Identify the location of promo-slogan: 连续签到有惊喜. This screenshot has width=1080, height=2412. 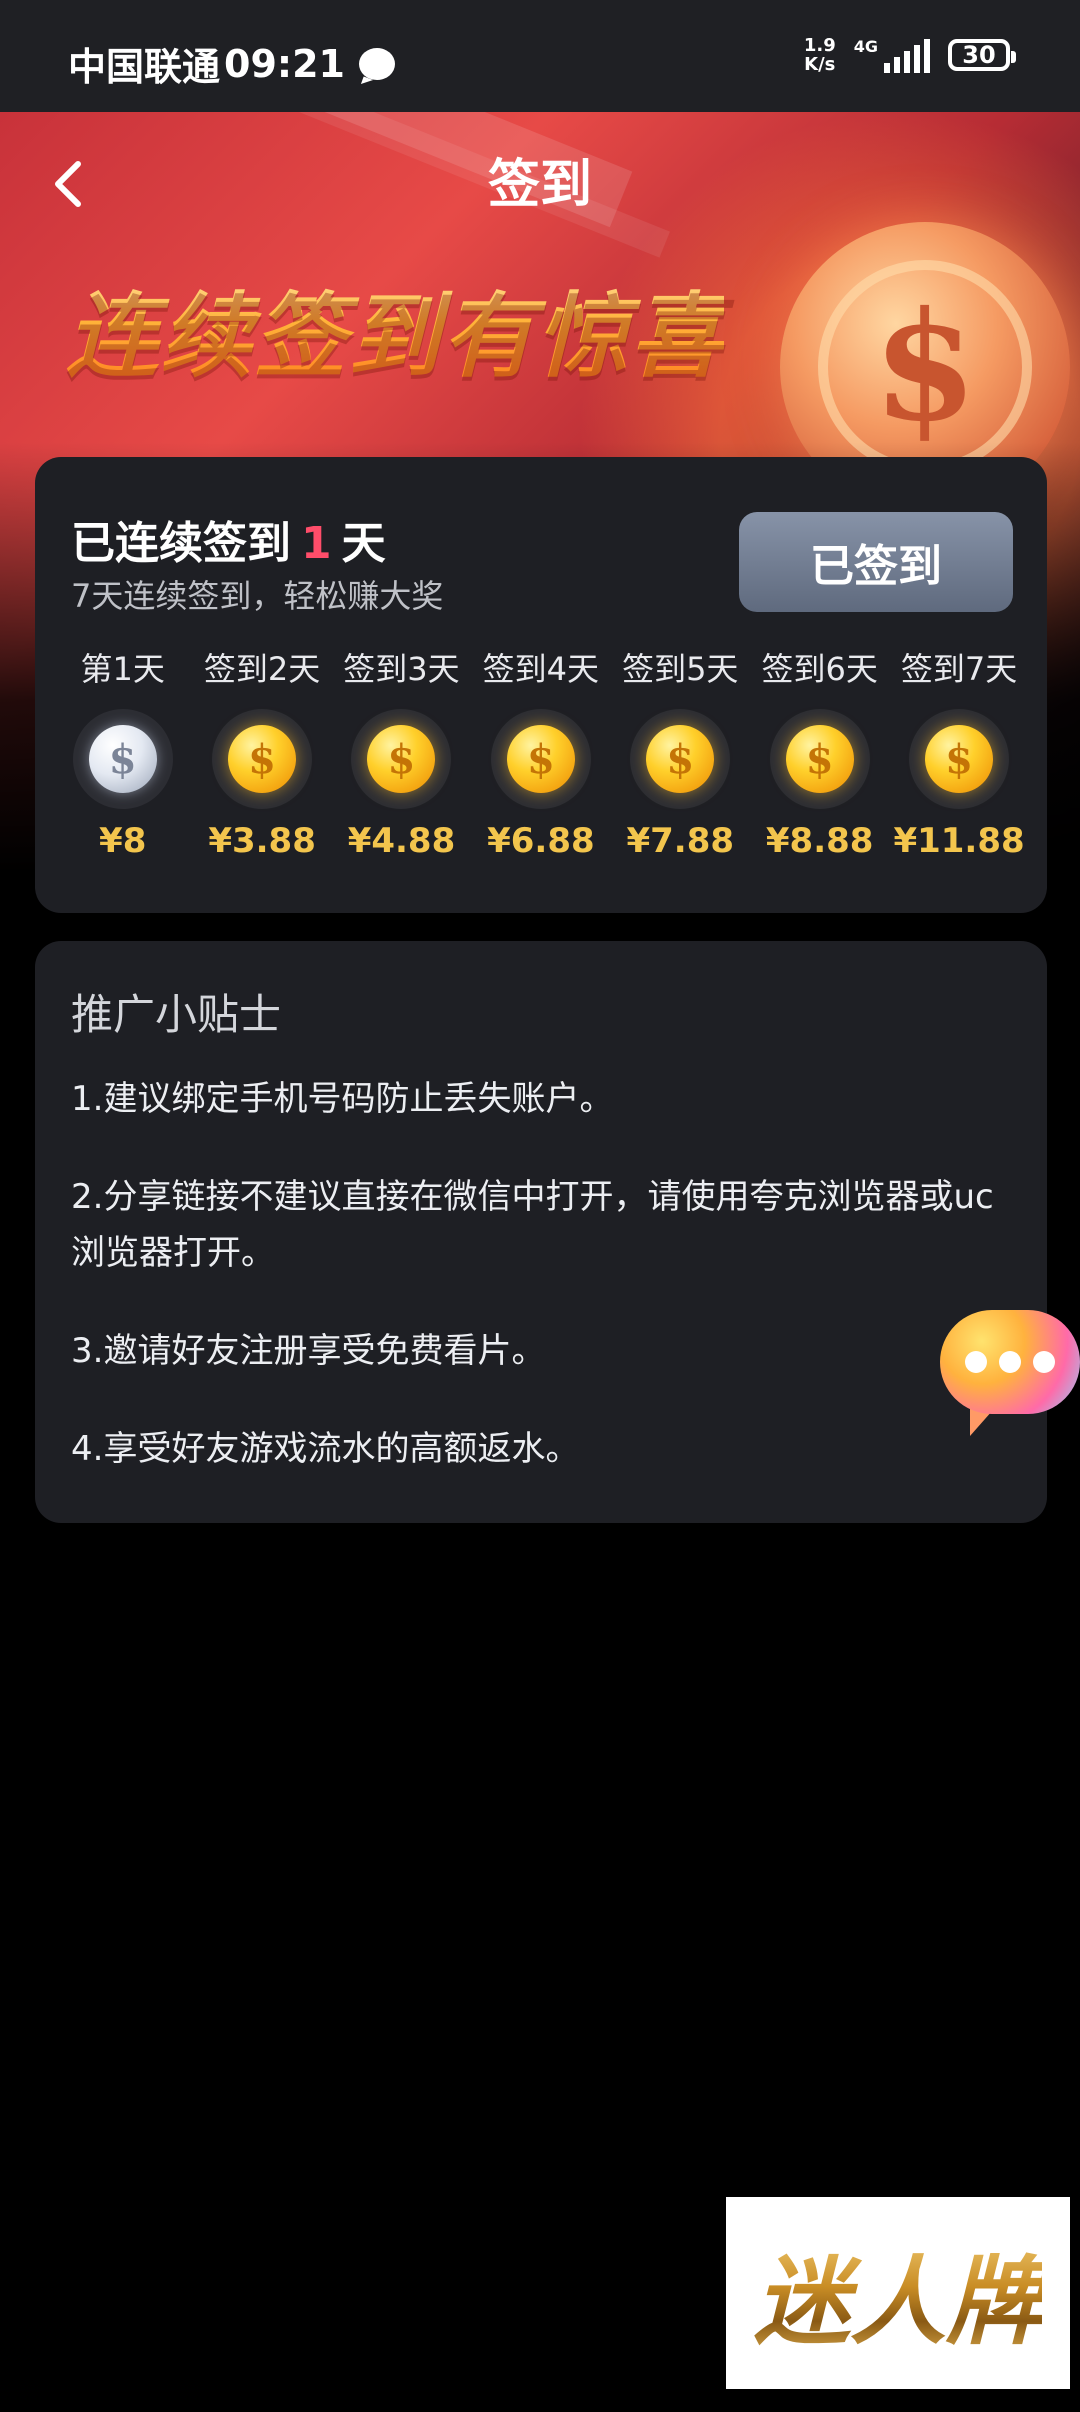
(395, 328).